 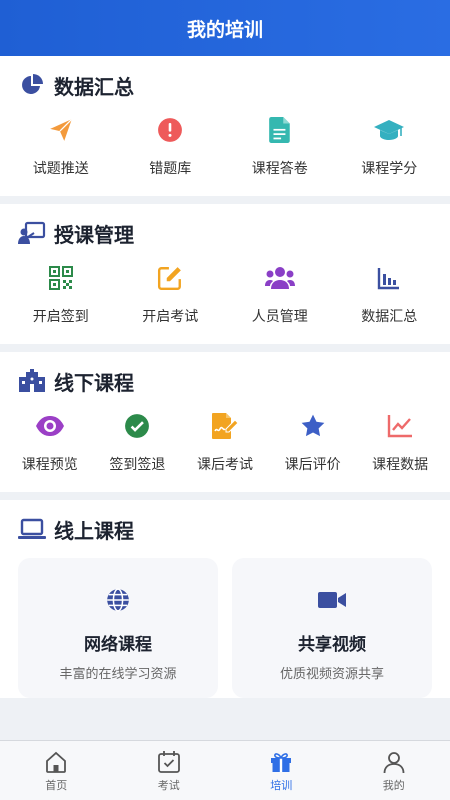 I want to click on section-title: 授课管理, so click(x=94, y=234).